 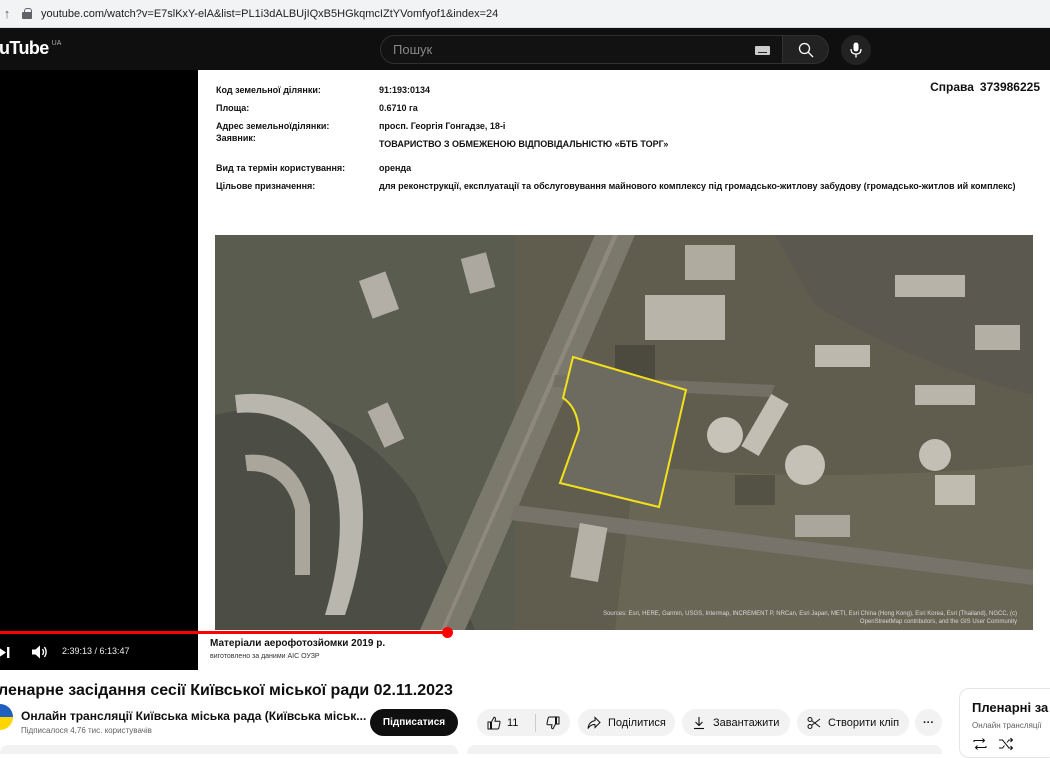 What do you see at coordinates (96, 651) in the screenshot?
I see `time-display: 2:39:13 / 6:13:47` at bounding box center [96, 651].